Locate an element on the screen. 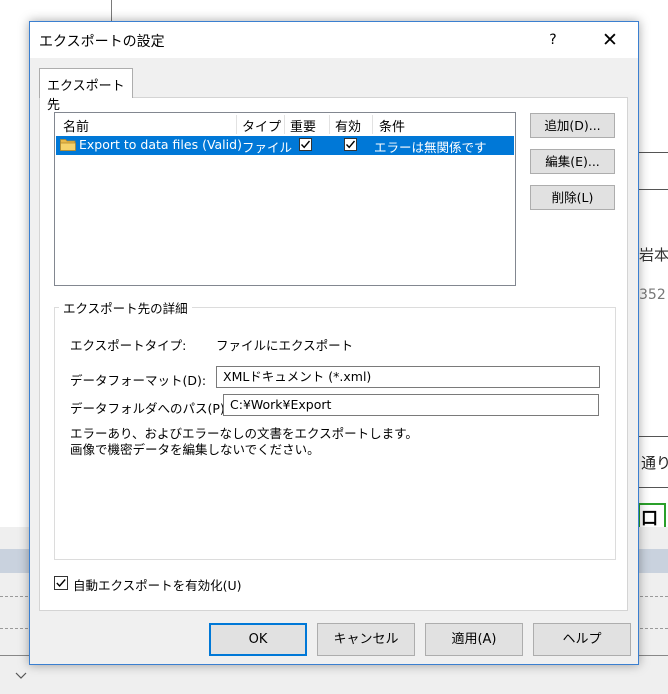  folder-path-label: データフォルダへのパス(P): is located at coordinates (150, 408).